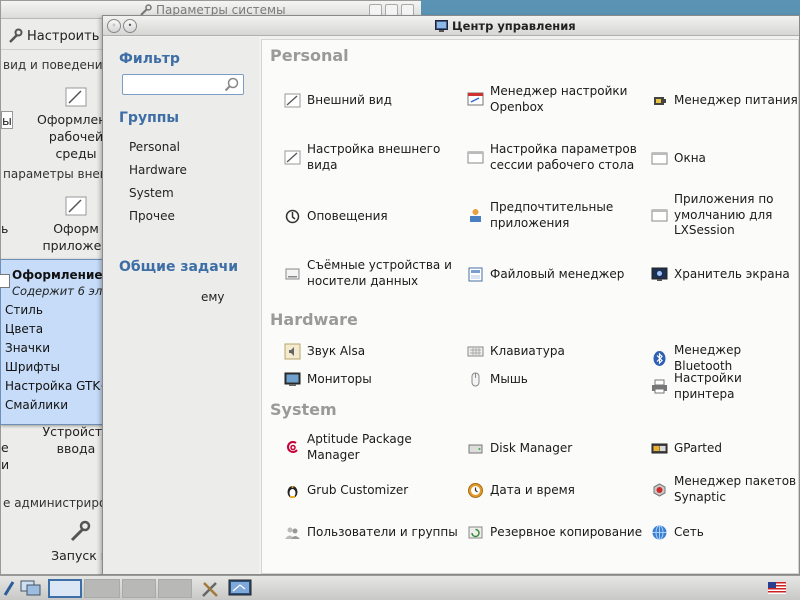  I want to click on group-other: Прочее, so click(152, 216).